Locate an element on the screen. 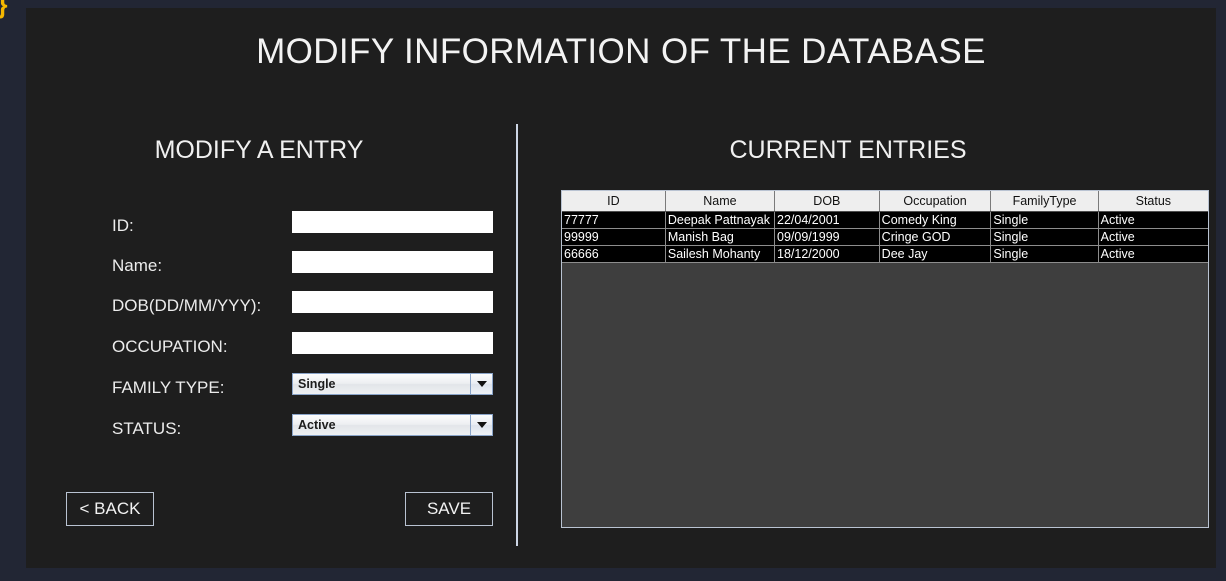  table-cell: 99999 is located at coordinates (614, 237).